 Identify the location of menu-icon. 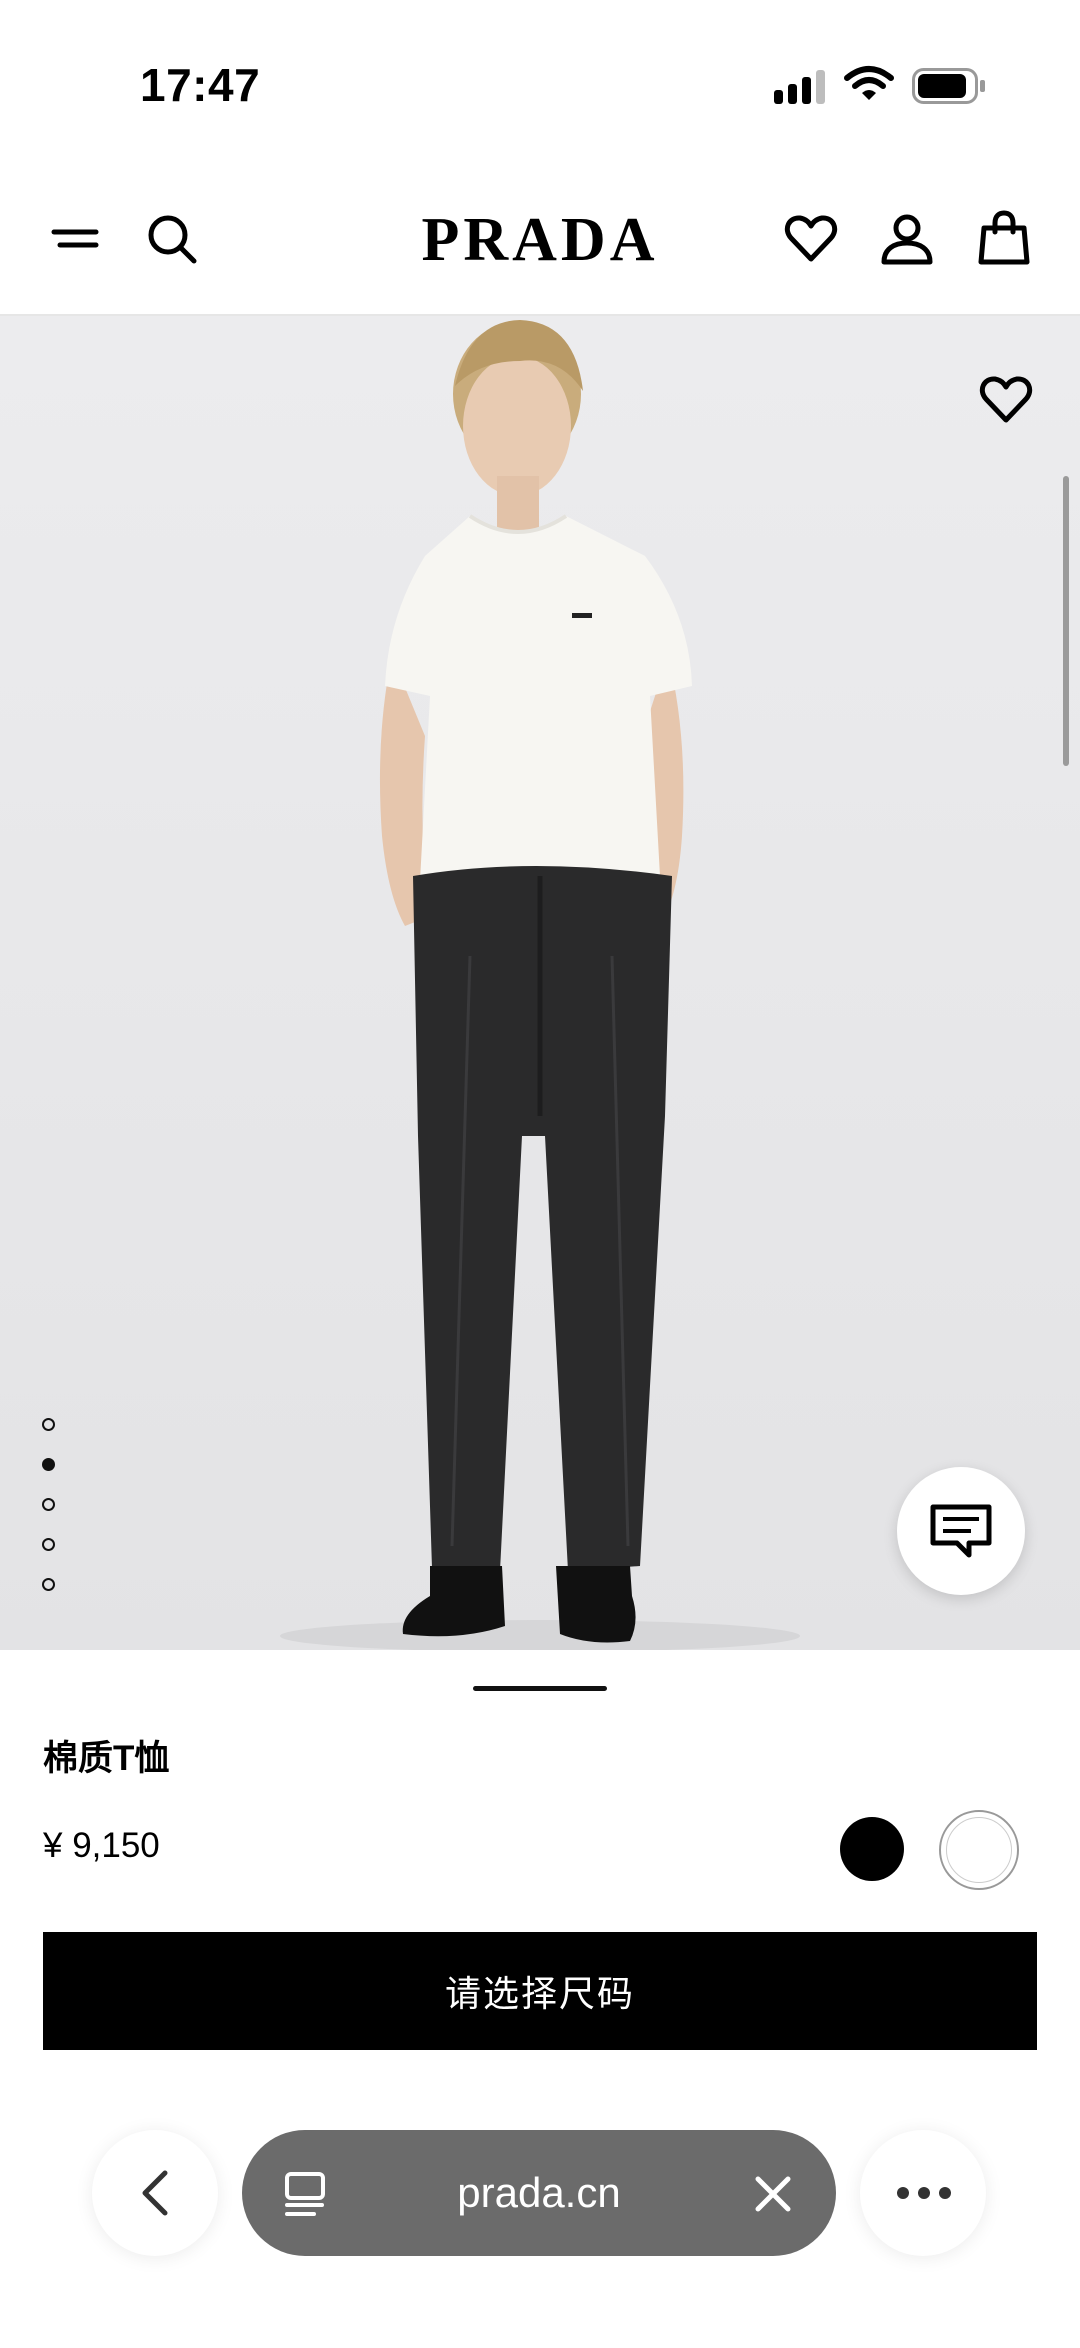
(76, 239).